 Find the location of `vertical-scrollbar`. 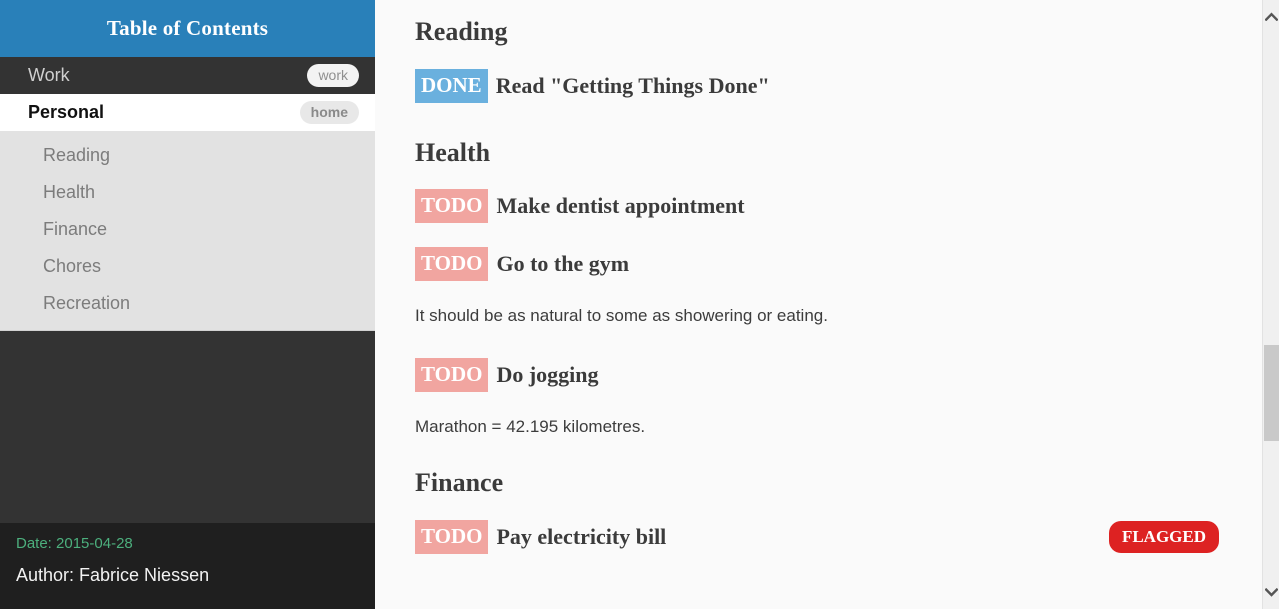

vertical-scrollbar is located at coordinates (1270, 304).